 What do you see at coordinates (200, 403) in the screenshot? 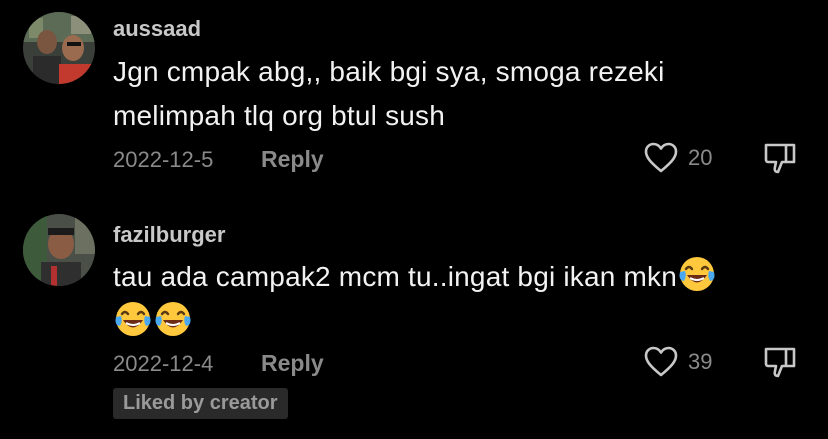
I see `liked-by-creator-badge: Liked by creator` at bounding box center [200, 403].